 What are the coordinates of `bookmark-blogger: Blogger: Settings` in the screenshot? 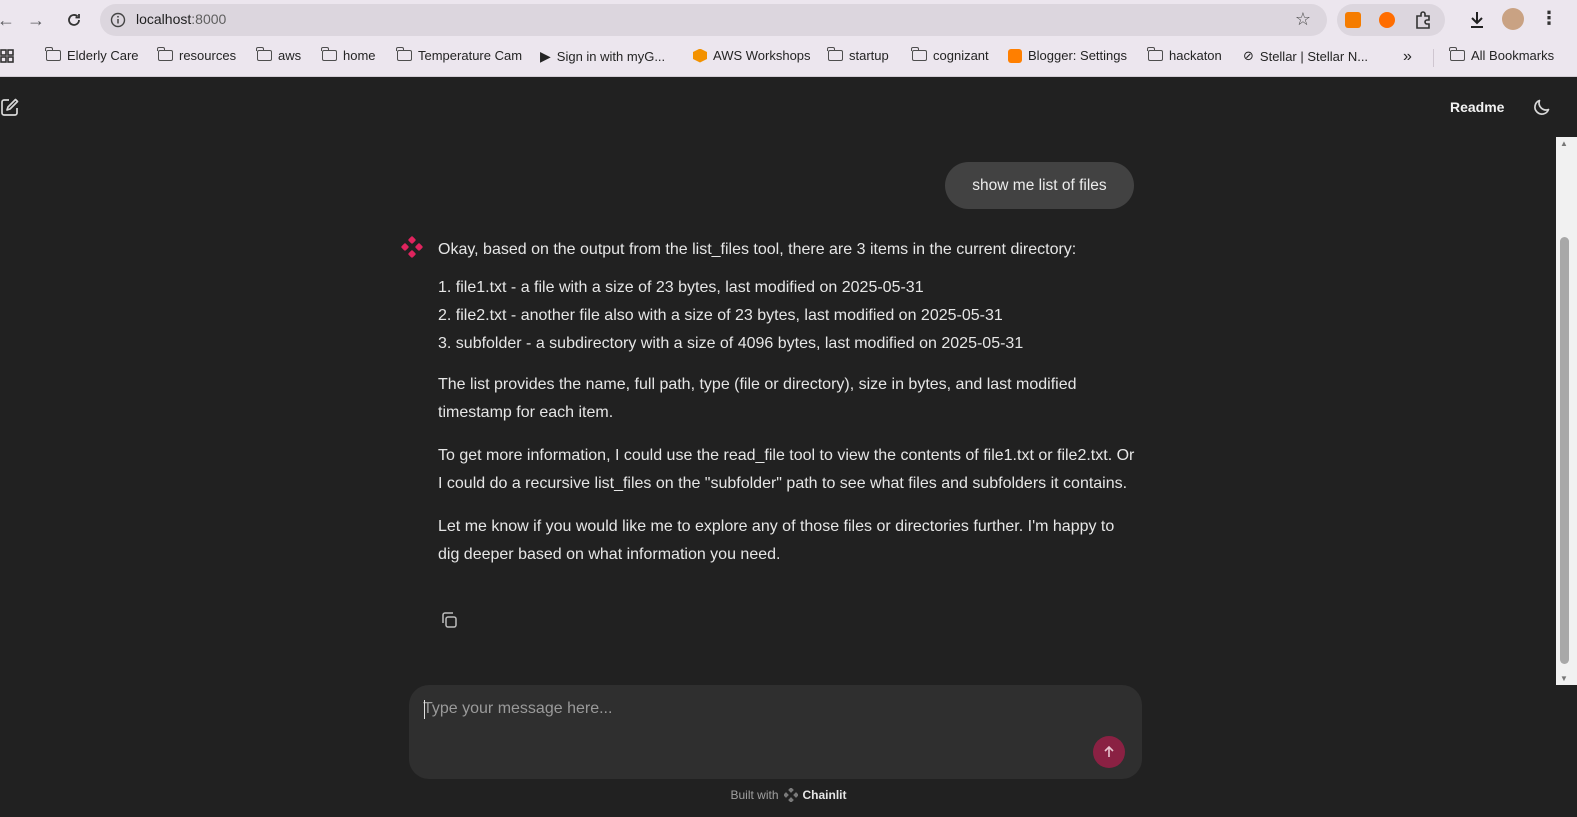 It's located at (1067, 55).